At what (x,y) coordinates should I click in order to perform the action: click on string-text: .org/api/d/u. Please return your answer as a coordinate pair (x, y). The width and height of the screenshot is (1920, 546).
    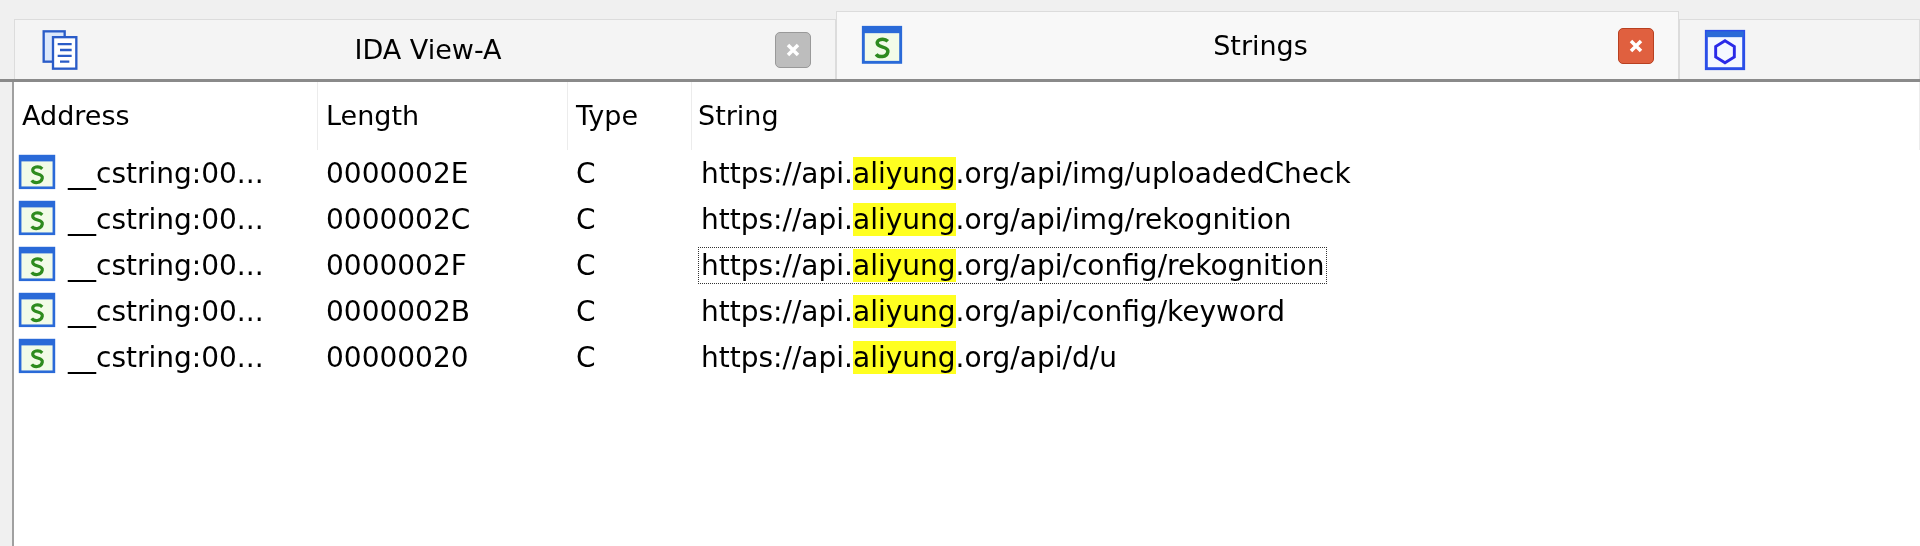
    Looking at the image, I should click on (1036, 357).